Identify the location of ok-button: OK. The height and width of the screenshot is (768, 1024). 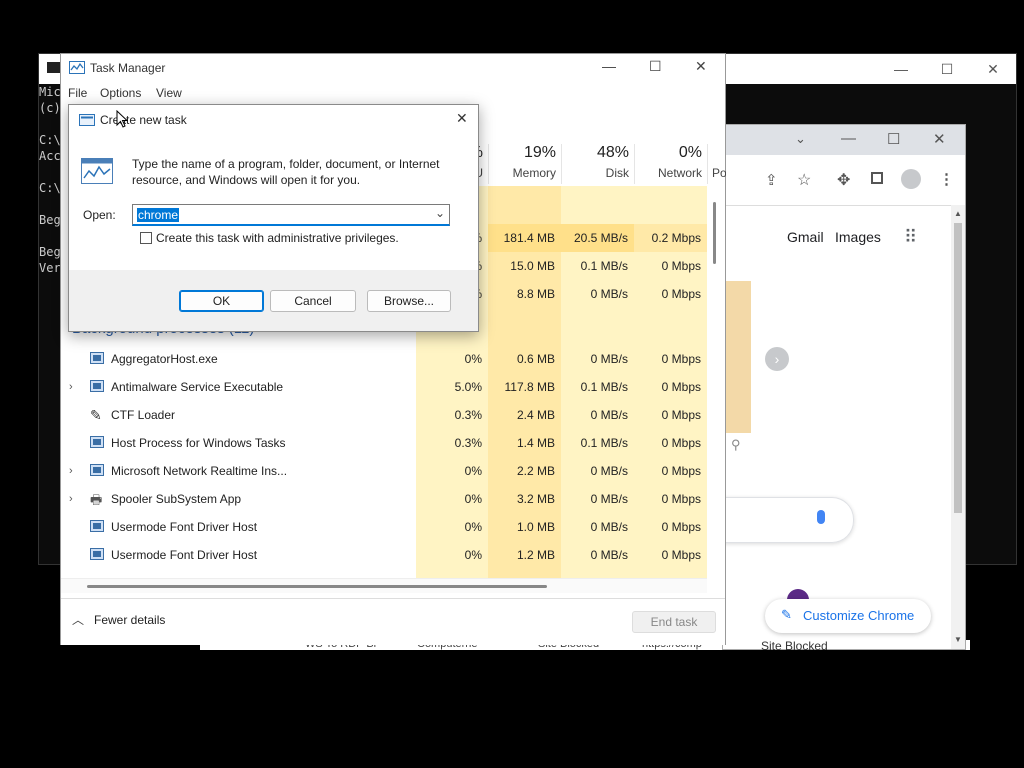
(221, 301).